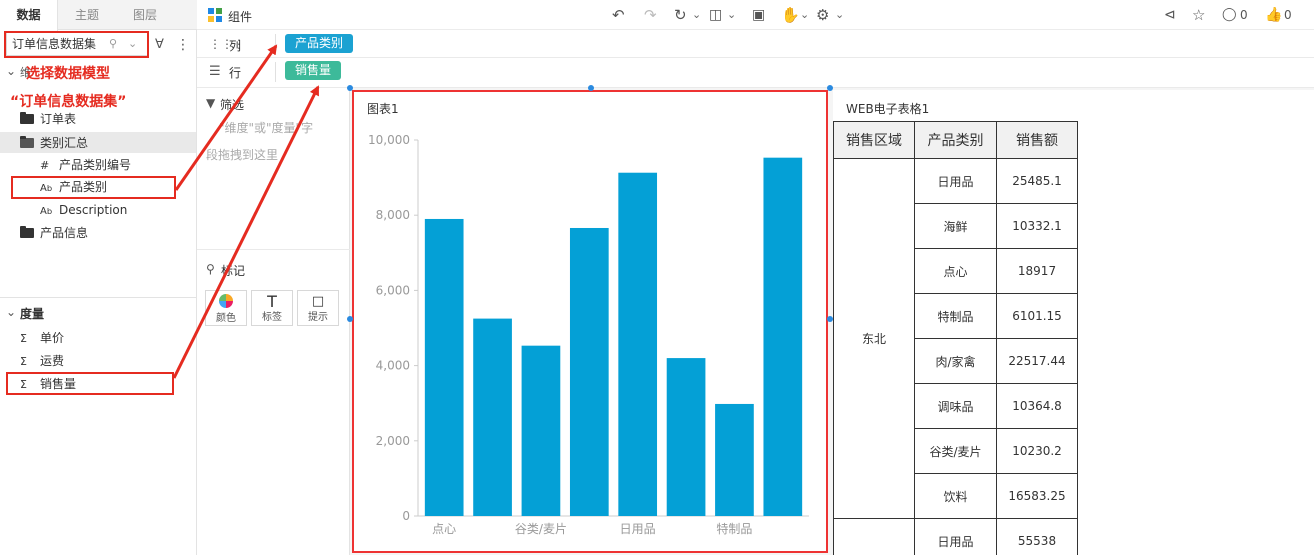 This screenshot has width=1314, height=555. Describe the element at coordinates (715, 15) in the screenshot. I see `save-icon: ◫` at that location.